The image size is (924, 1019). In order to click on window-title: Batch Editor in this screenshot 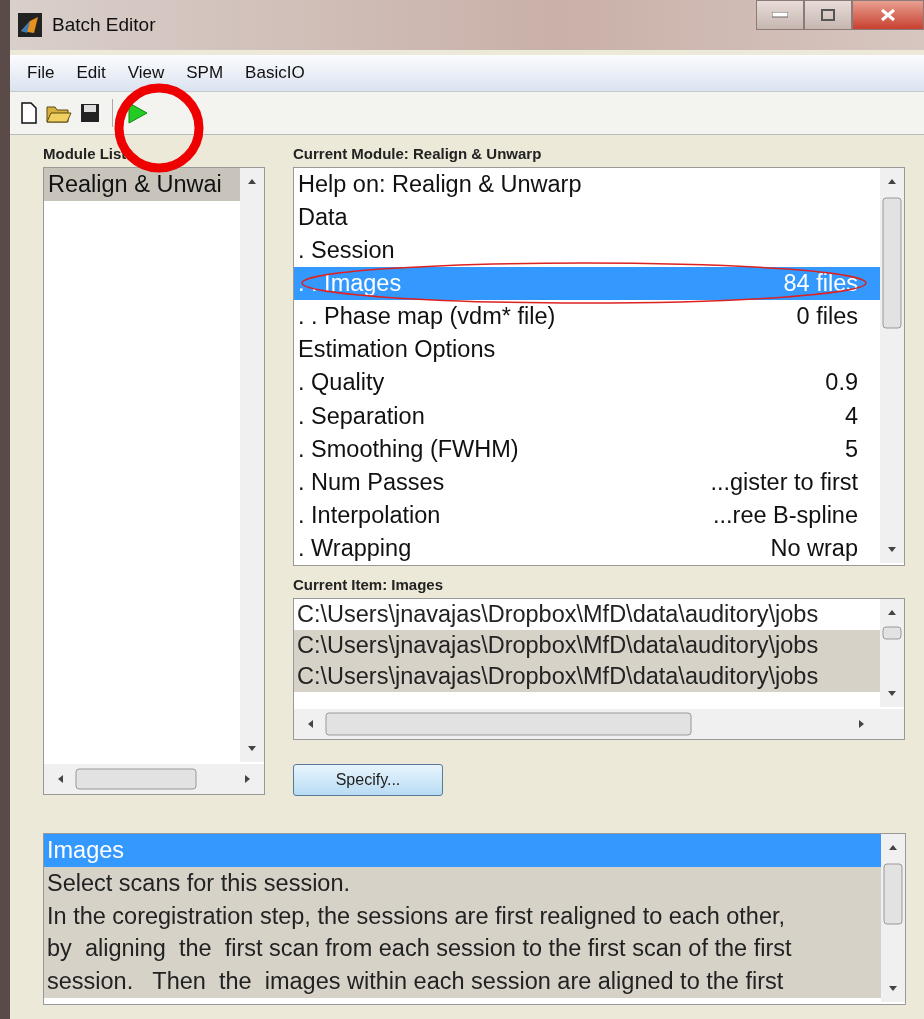, I will do `click(104, 25)`.